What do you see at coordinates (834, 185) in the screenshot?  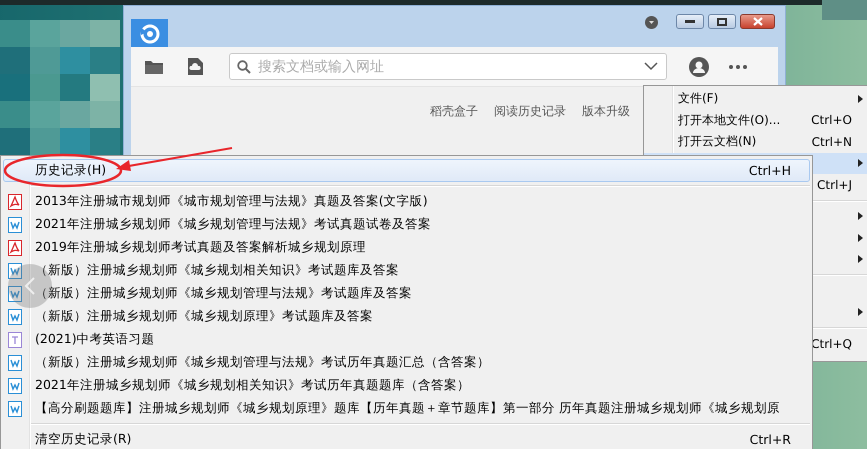 I see `shortcut-label: Ctrl+J` at bounding box center [834, 185].